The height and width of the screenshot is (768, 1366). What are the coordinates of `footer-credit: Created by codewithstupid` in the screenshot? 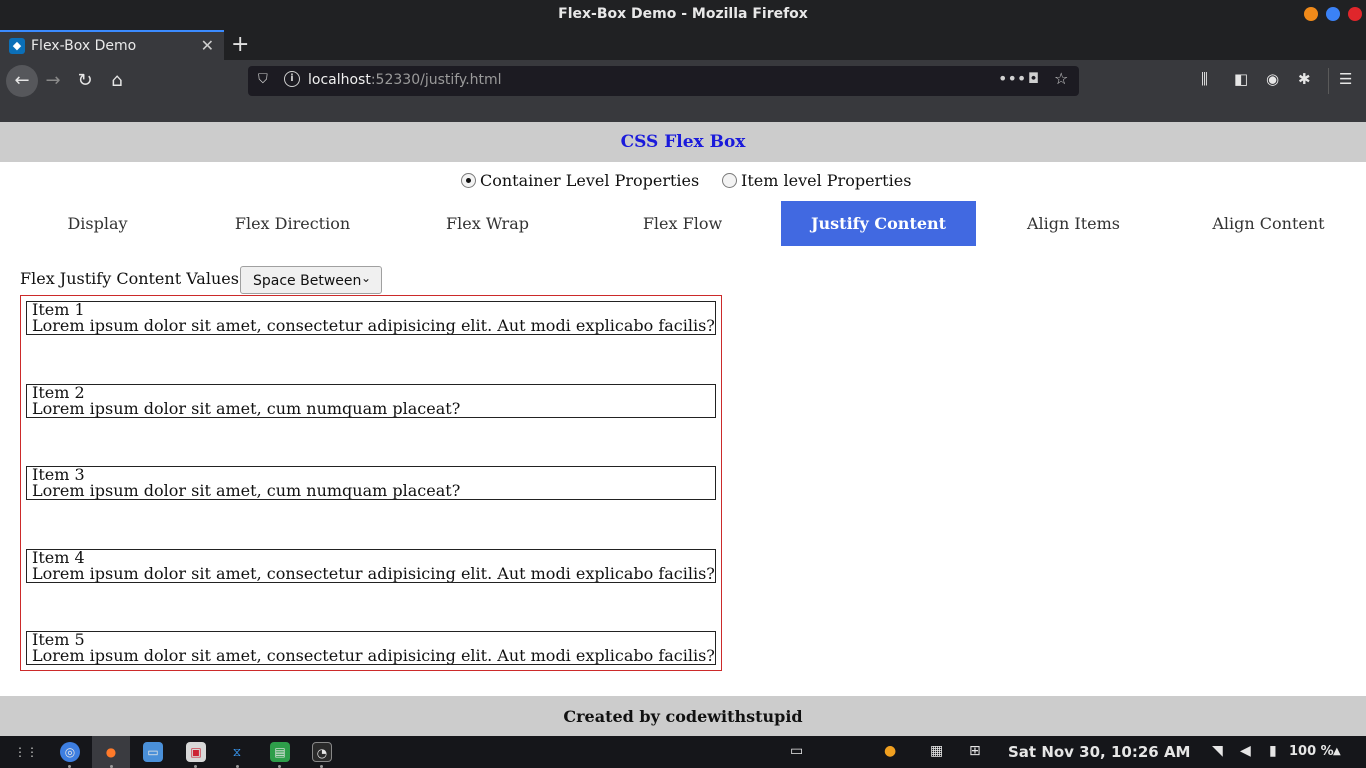 It's located at (683, 716).